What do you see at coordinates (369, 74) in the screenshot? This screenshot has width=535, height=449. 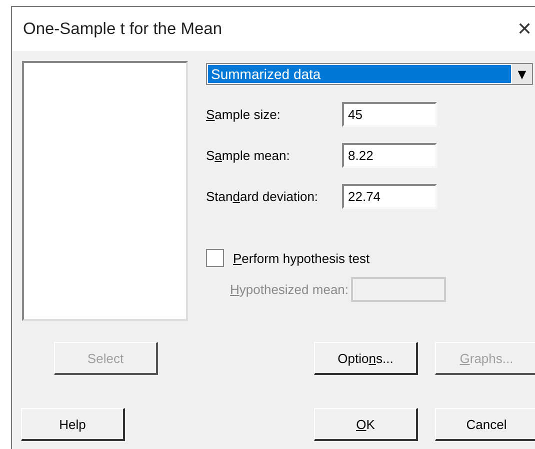 I see `data-source-dropdown: Summarized data ▼` at bounding box center [369, 74].